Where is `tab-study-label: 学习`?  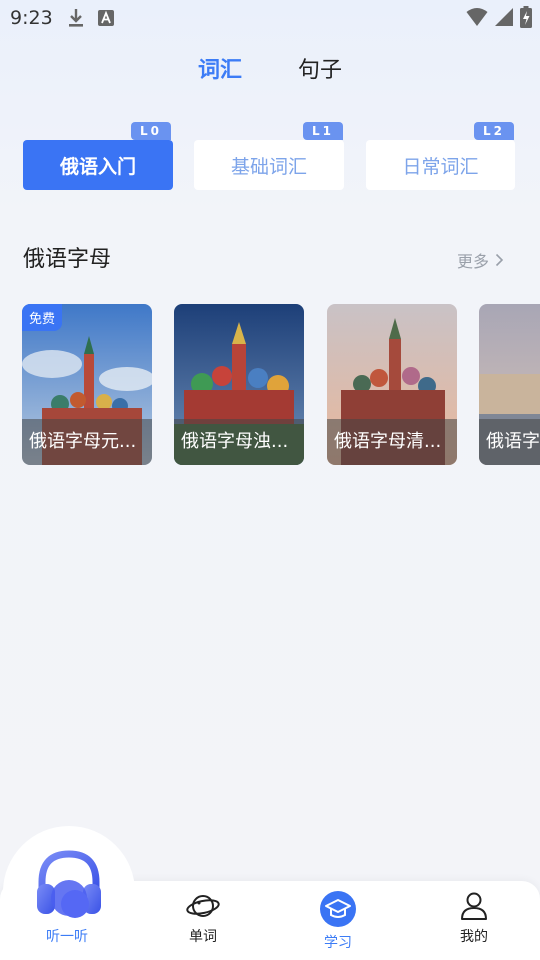
tab-study-label: 学习 is located at coordinates (338, 943).